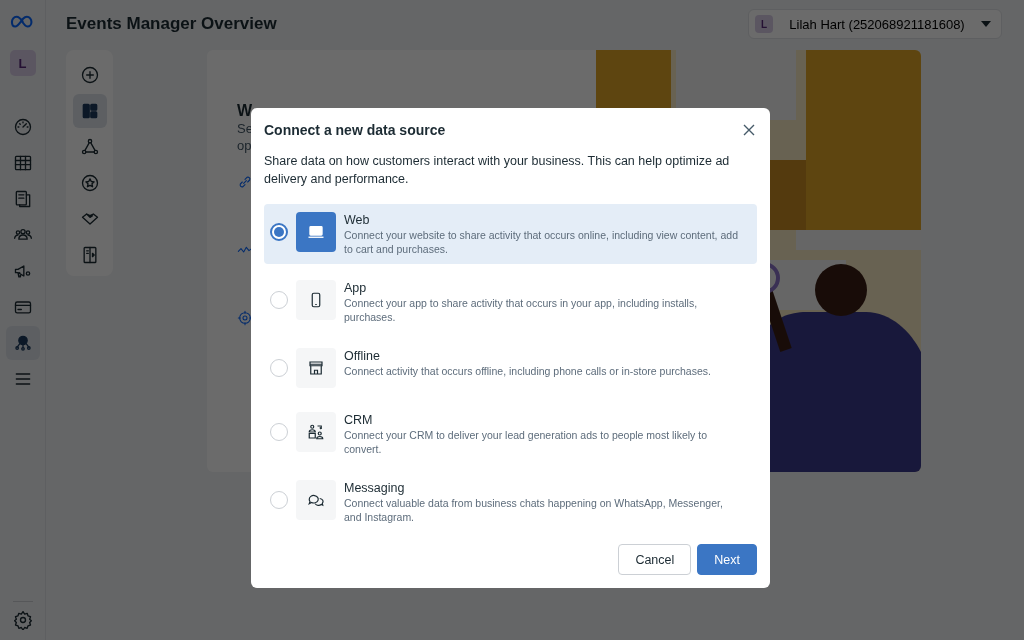 The height and width of the screenshot is (640, 1024). I want to click on option-description: Connect activity that occurs offline, including phone calls or in-store purchases., so click(528, 372).